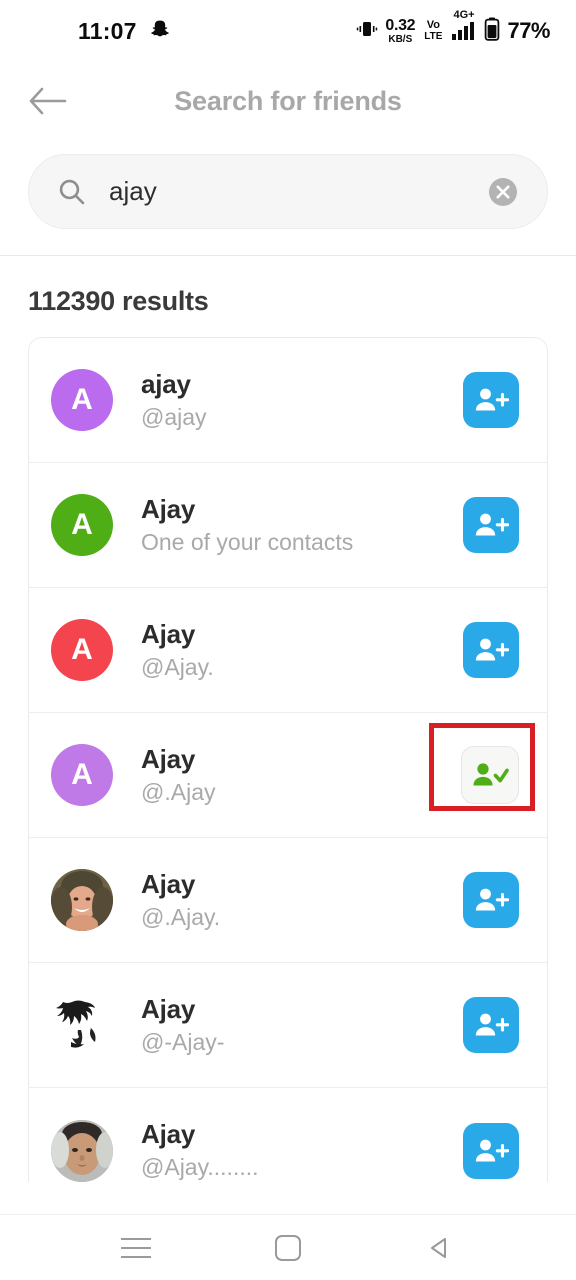  I want to click on row-text: Ajay One of your contacts, so click(288, 524).